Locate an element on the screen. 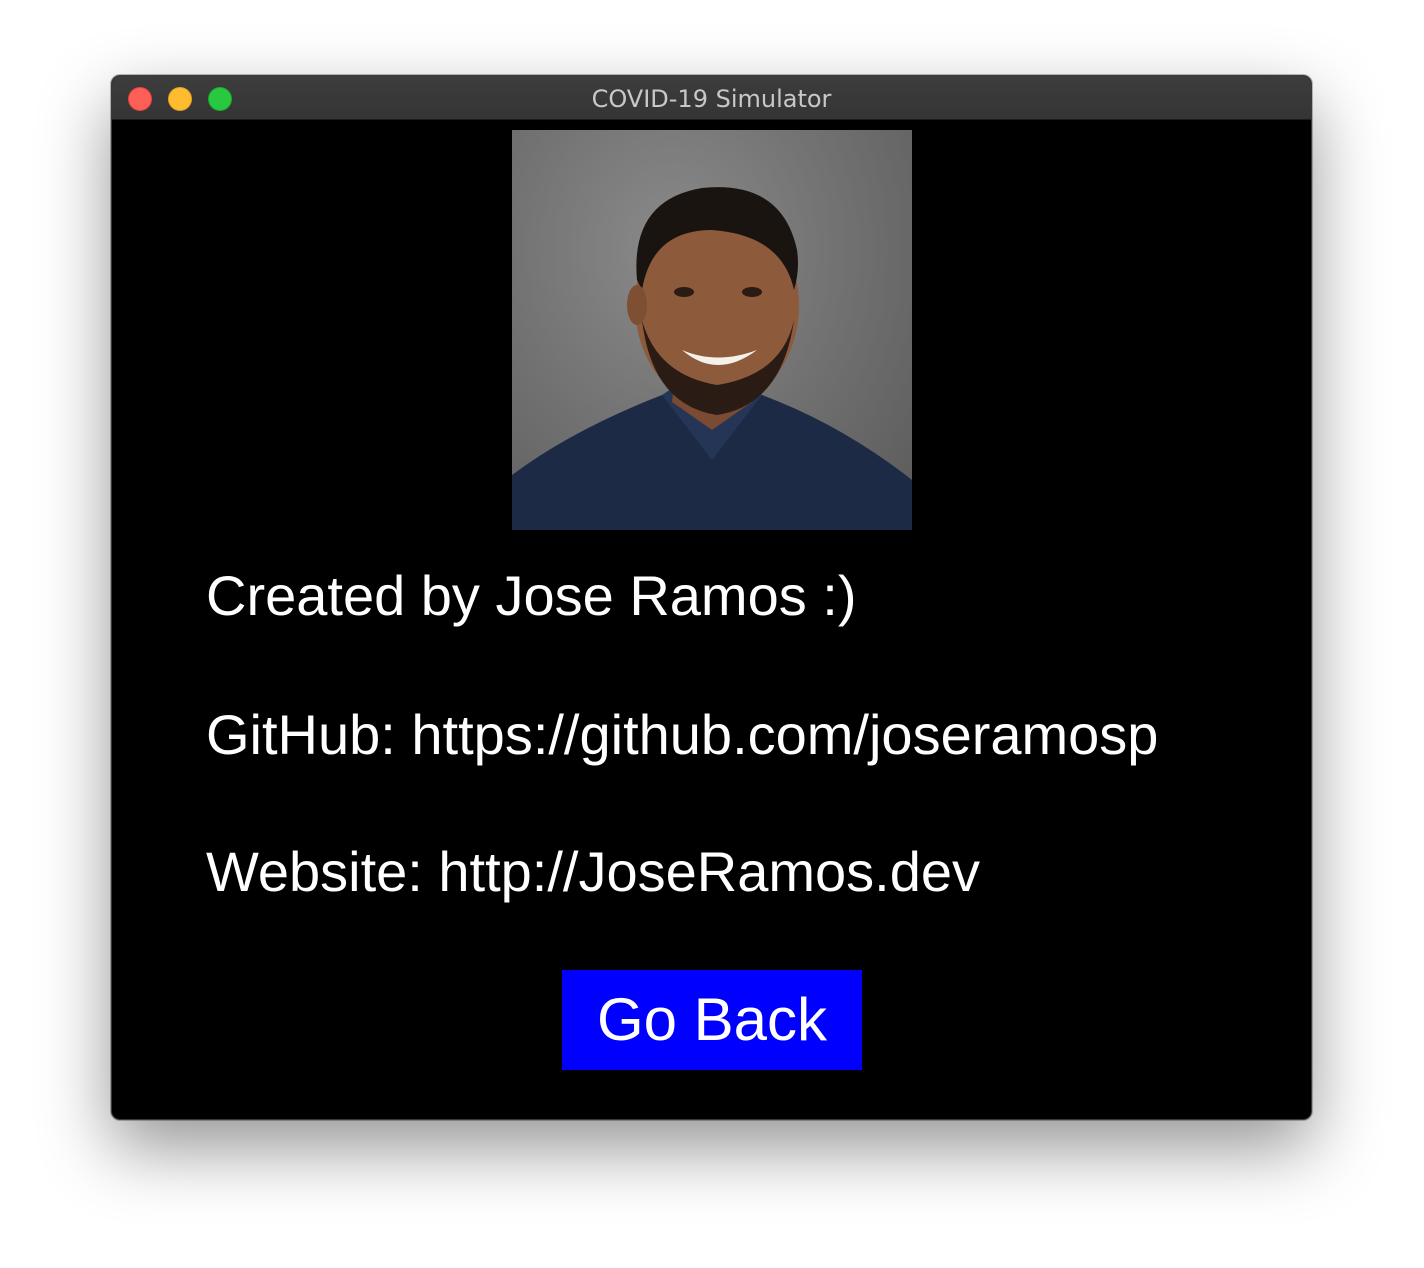 The width and height of the screenshot is (1424, 1268). go-back-button: Go Back is located at coordinates (712, 1020).